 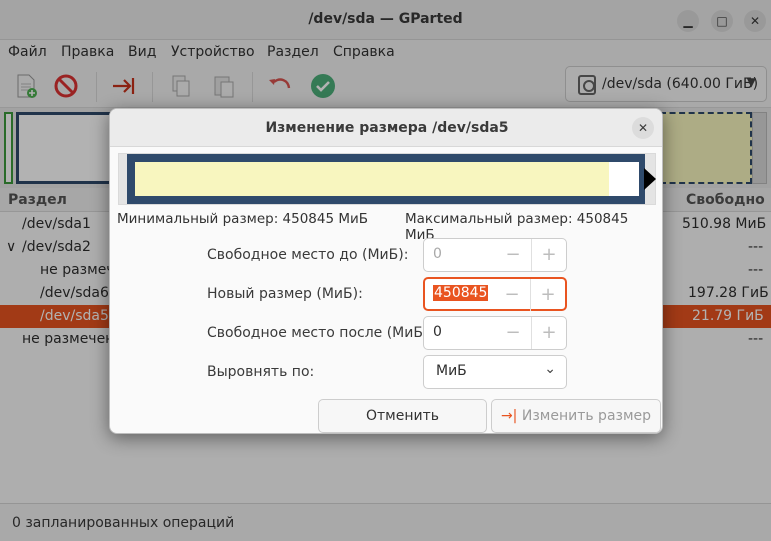 What do you see at coordinates (495, 333) in the screenshot?
I see `free-after-input: 0 − +` at bounding box center [495, 333].